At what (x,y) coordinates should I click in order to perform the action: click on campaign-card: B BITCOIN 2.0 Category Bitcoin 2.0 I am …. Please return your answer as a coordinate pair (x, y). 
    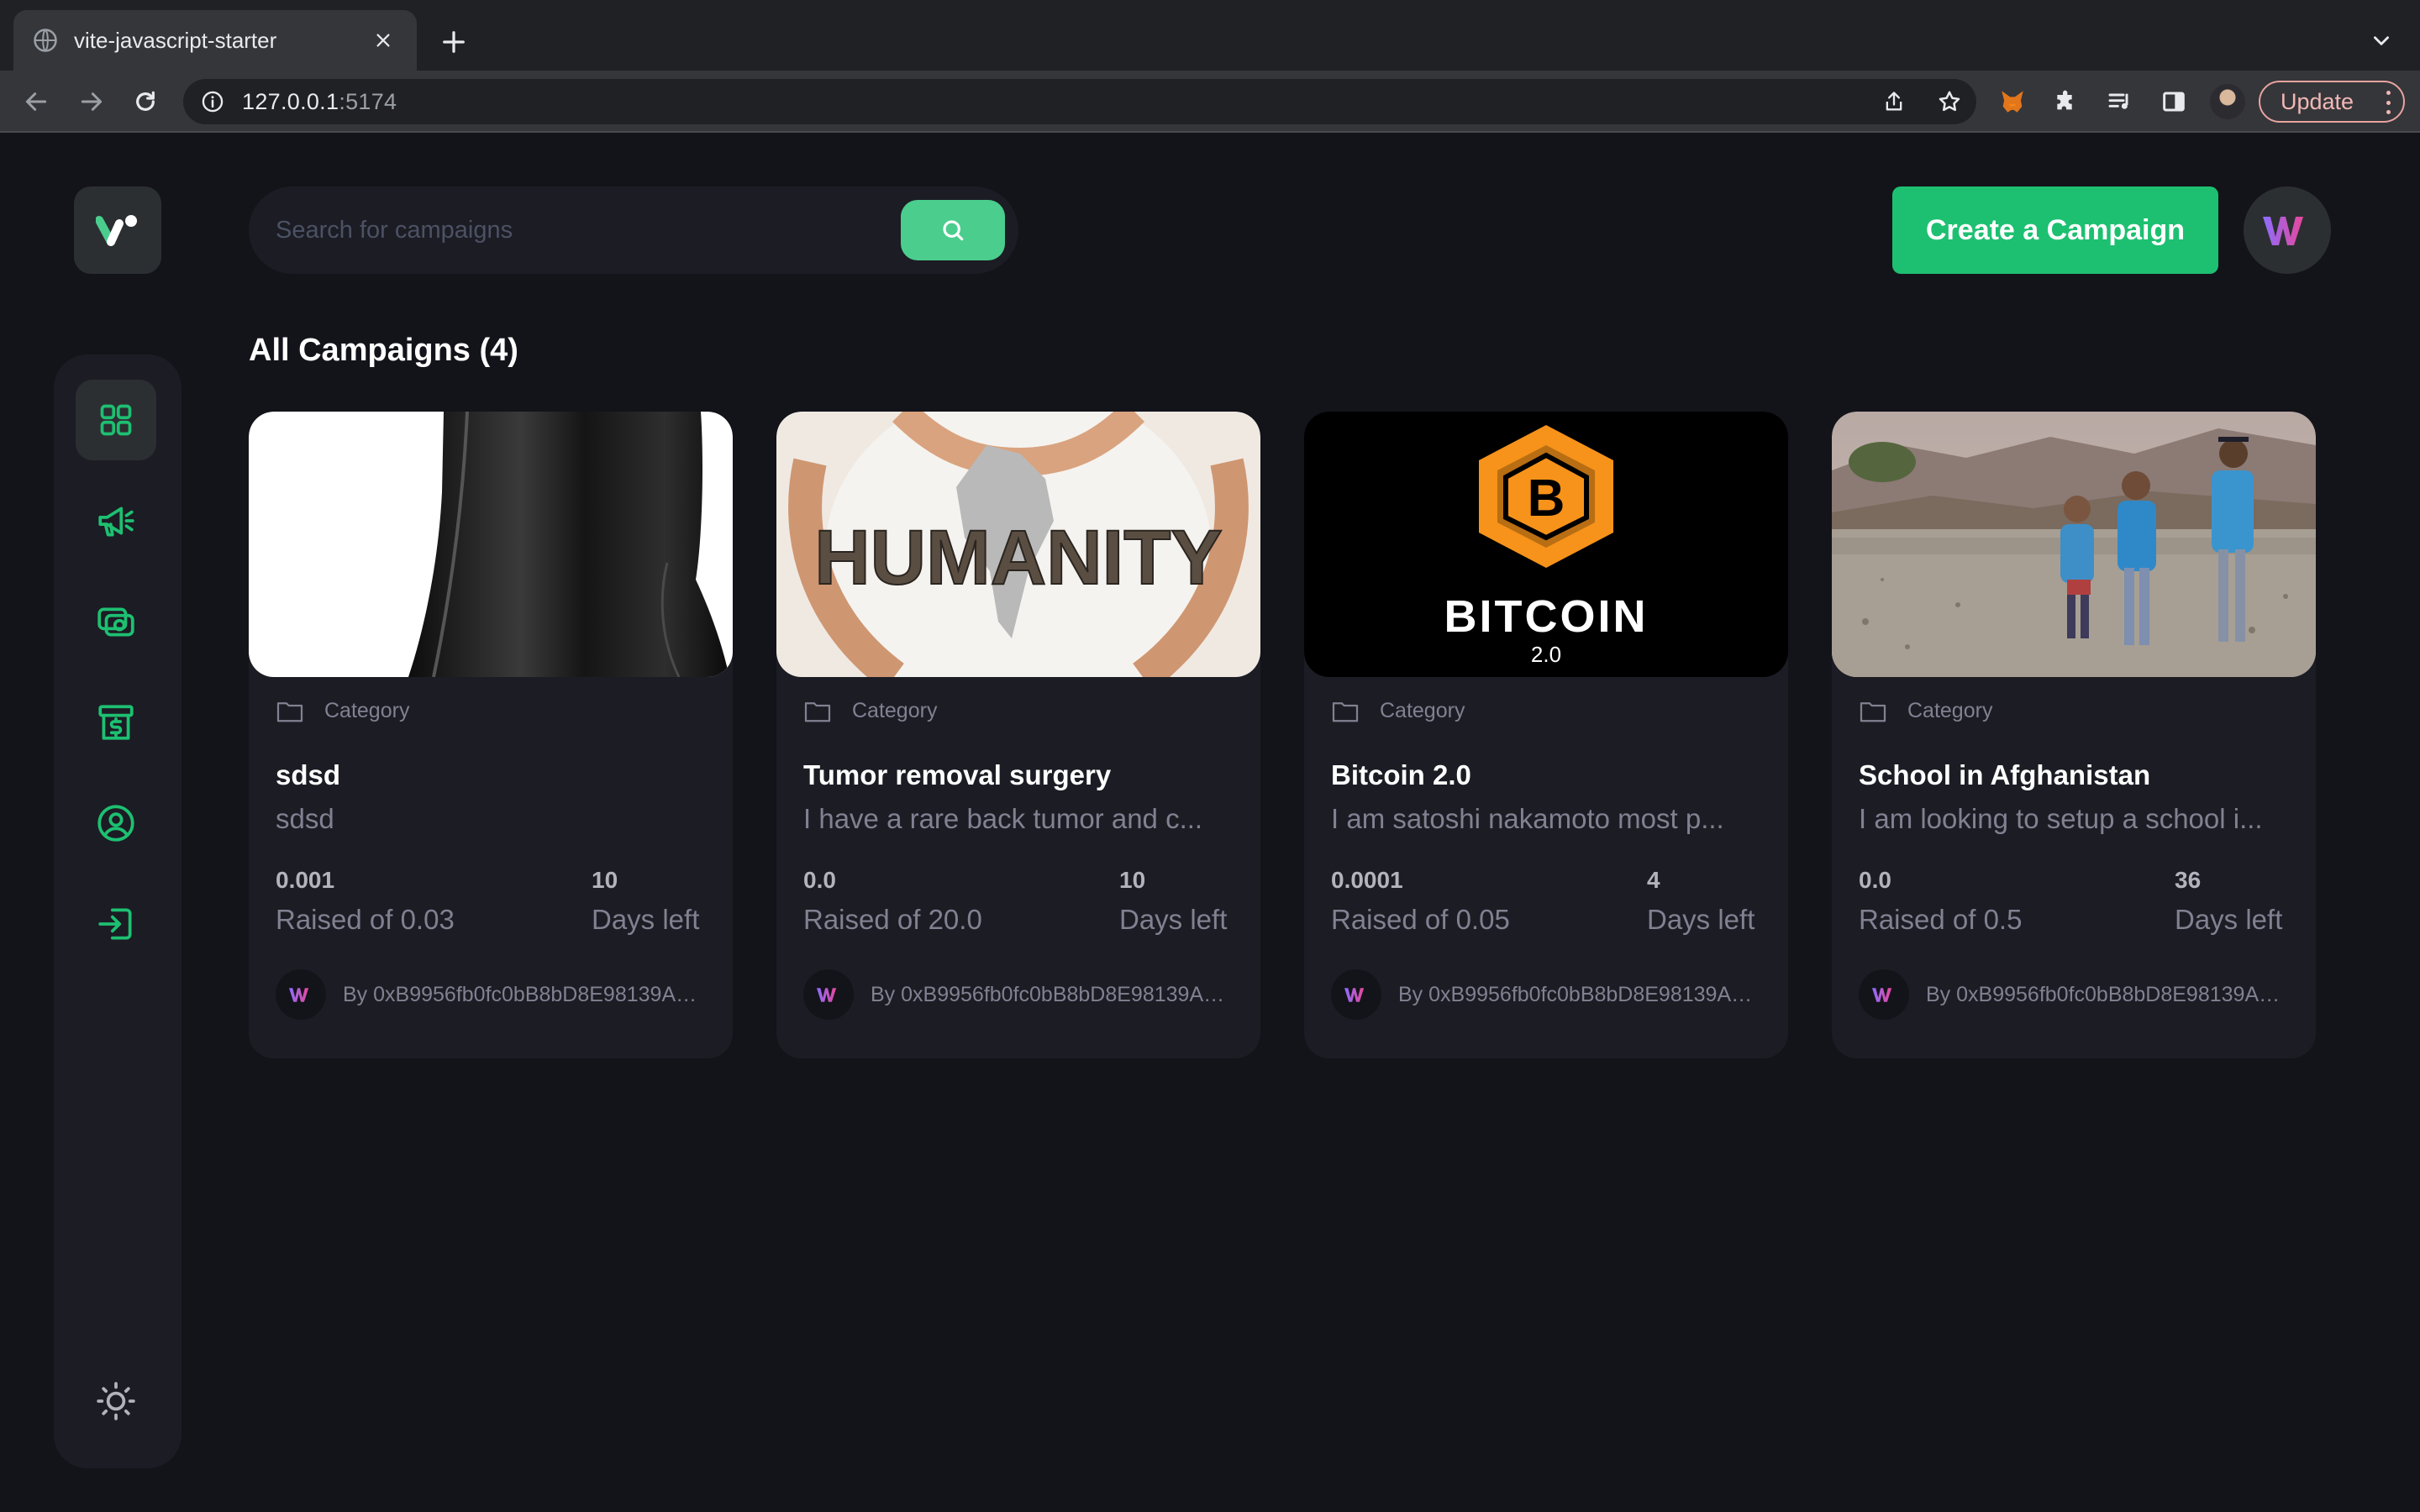
    Looking at the image, I should click on (1546, 735).